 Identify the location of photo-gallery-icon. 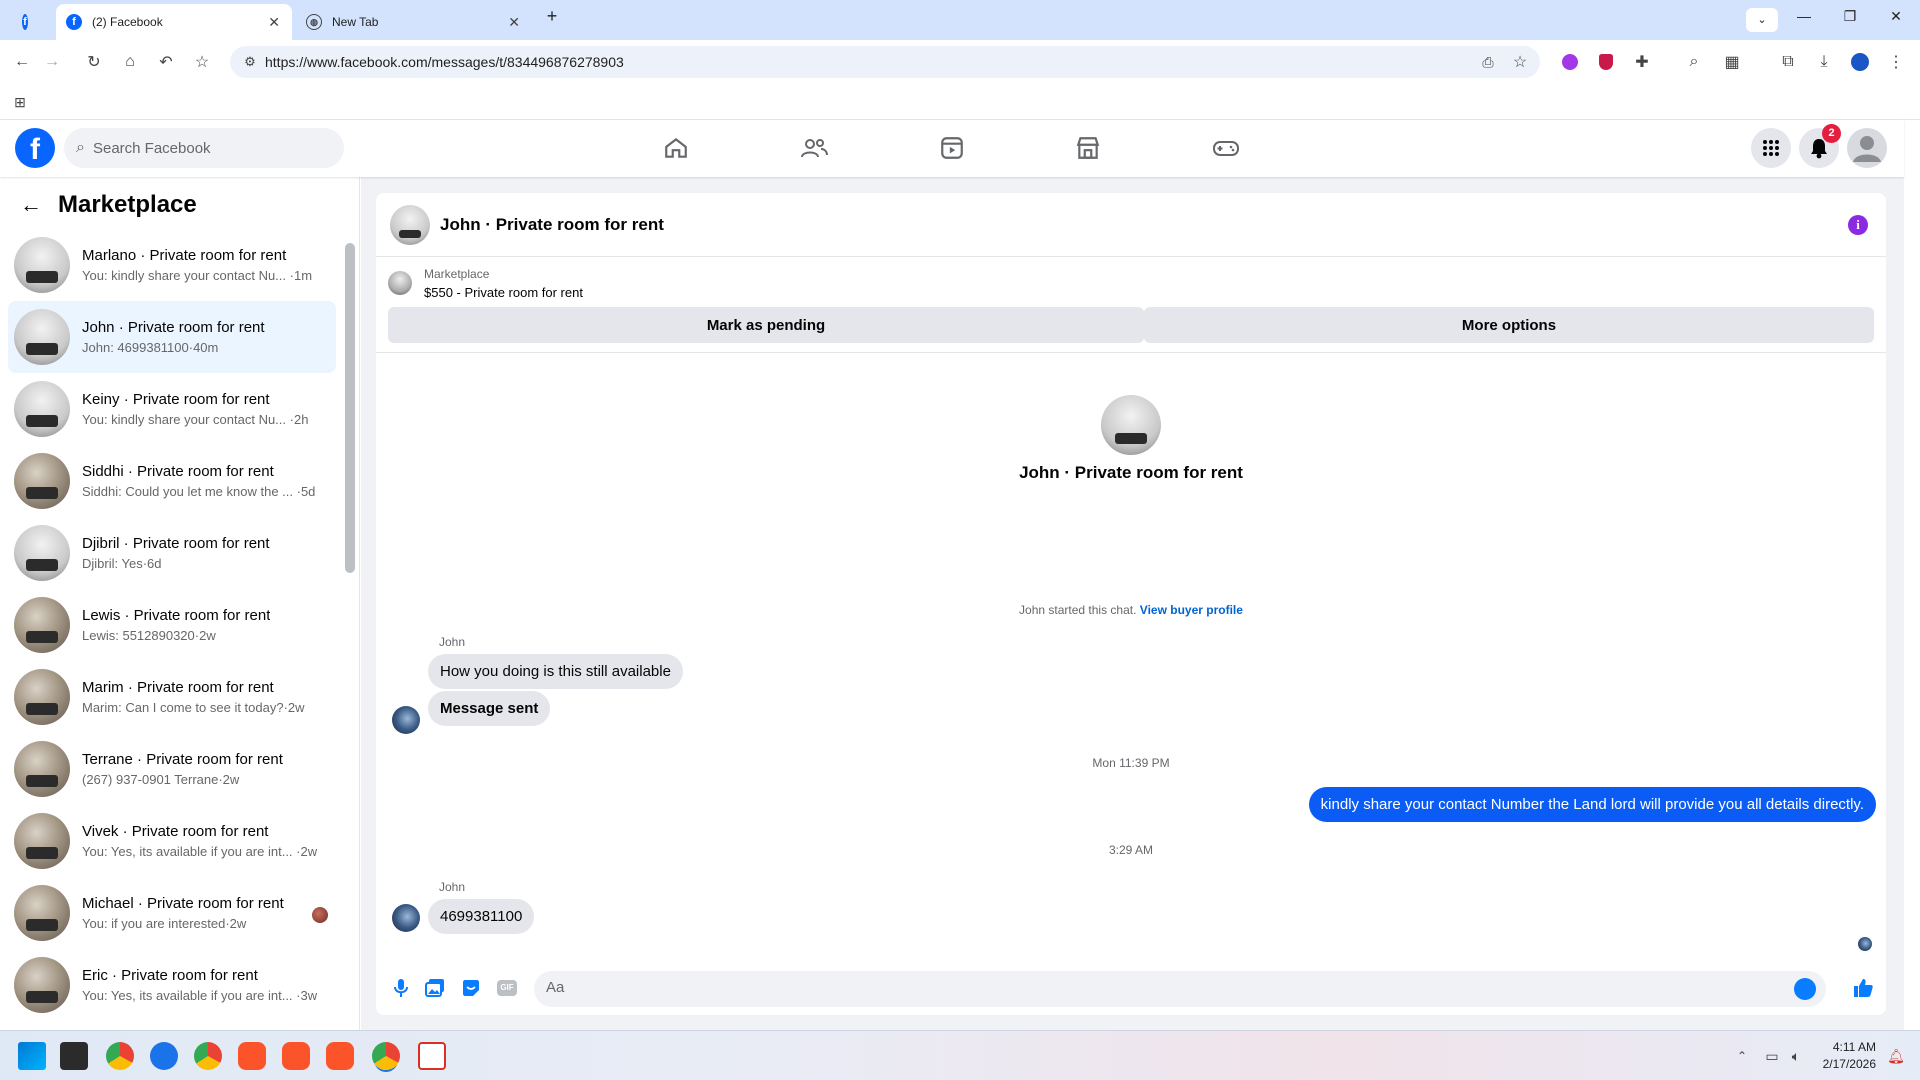
(435, 988).